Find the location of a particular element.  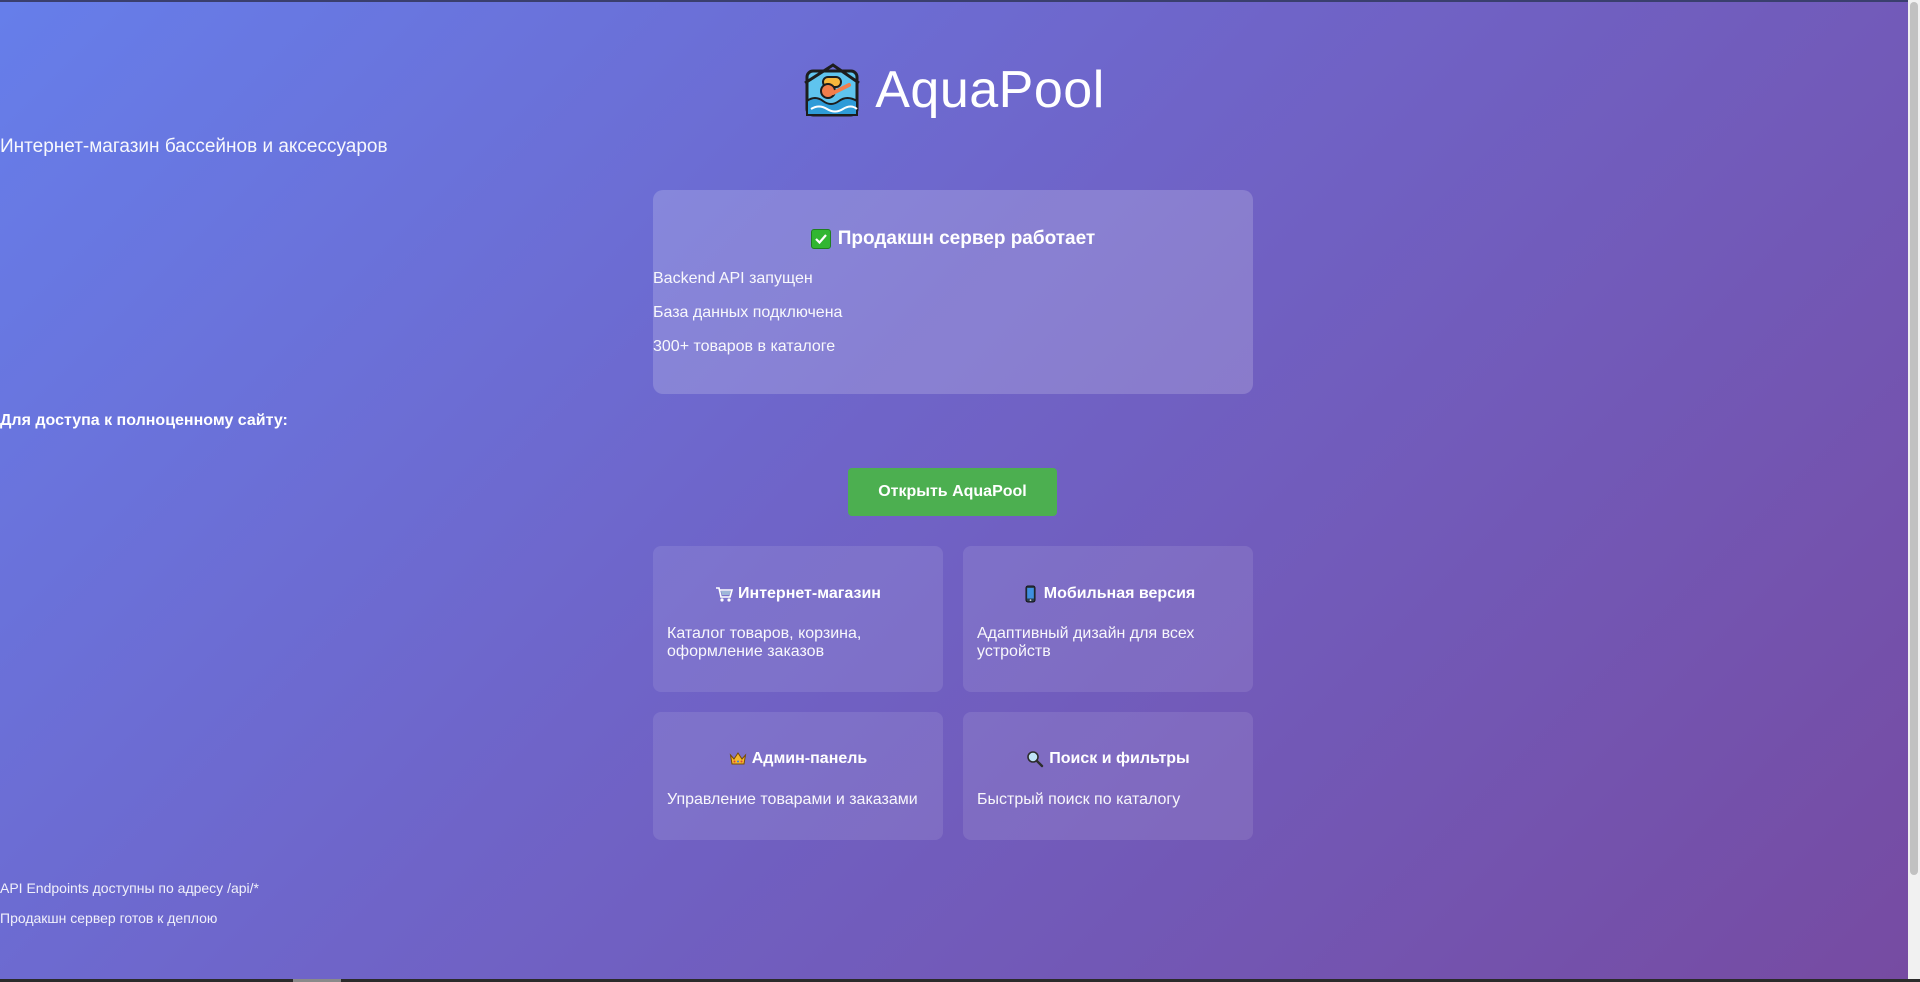

feature-title-mobile: Мобильная версия is located at coordinates (1108, 594).